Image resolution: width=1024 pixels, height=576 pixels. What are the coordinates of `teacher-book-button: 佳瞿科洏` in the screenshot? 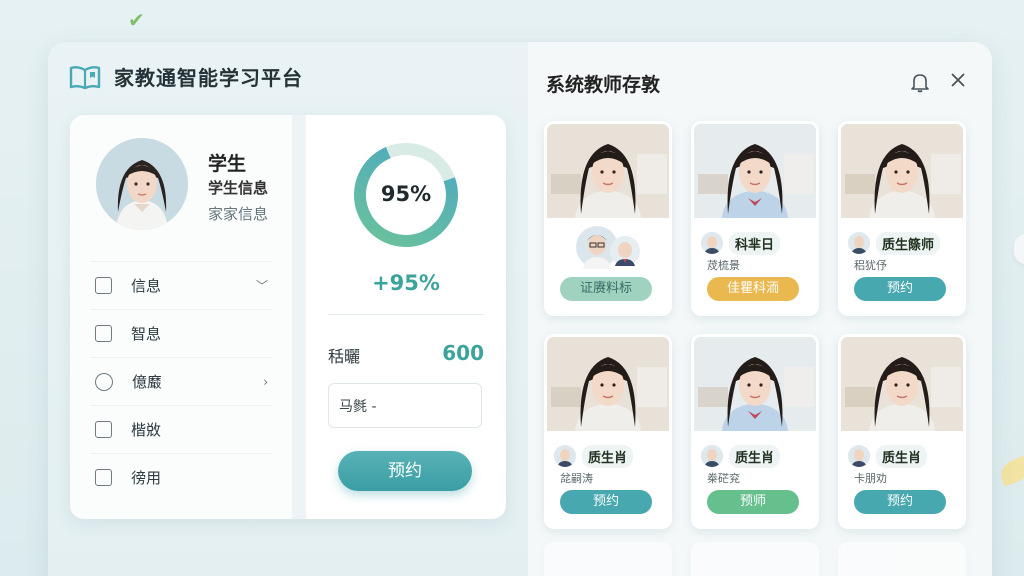 It's located at (753, 289).